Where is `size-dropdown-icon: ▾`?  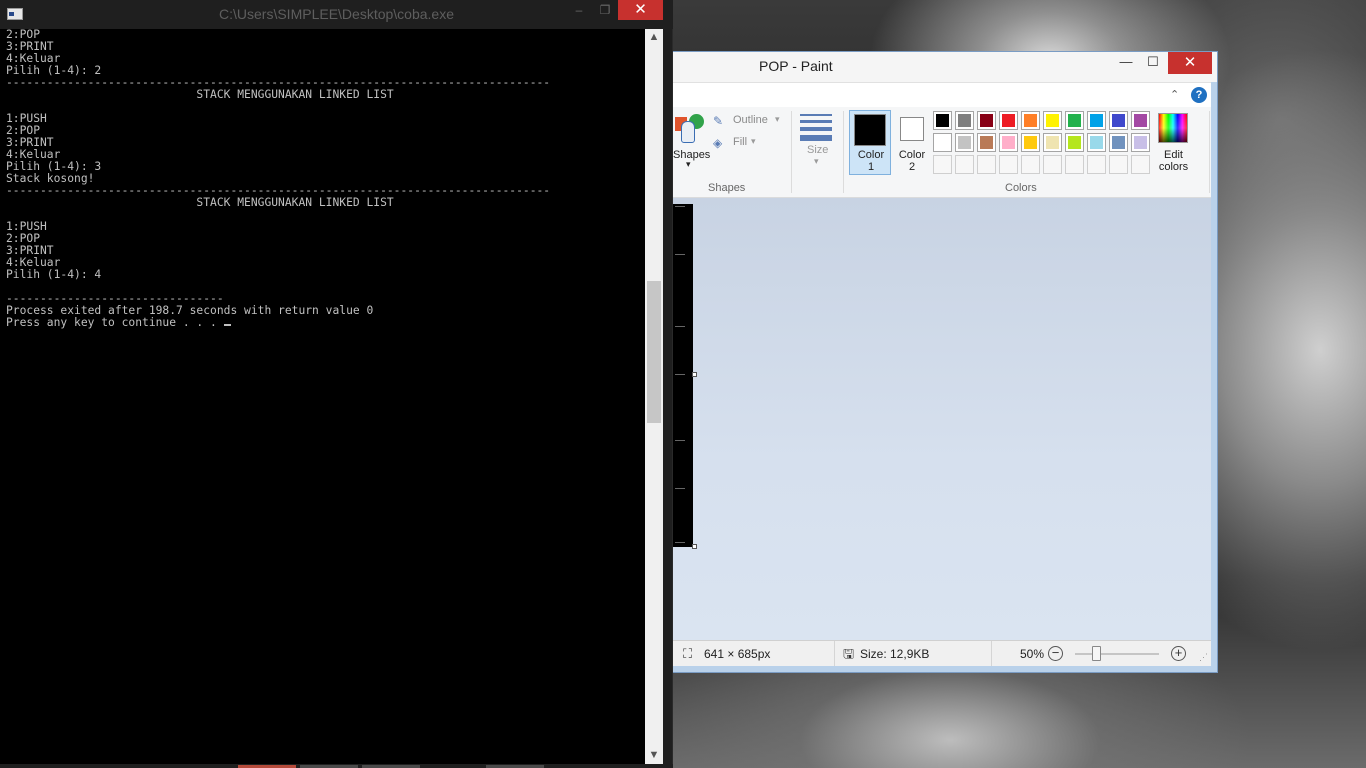 size-dropdown-icon: ▾ is located at coordinates (816, 161).